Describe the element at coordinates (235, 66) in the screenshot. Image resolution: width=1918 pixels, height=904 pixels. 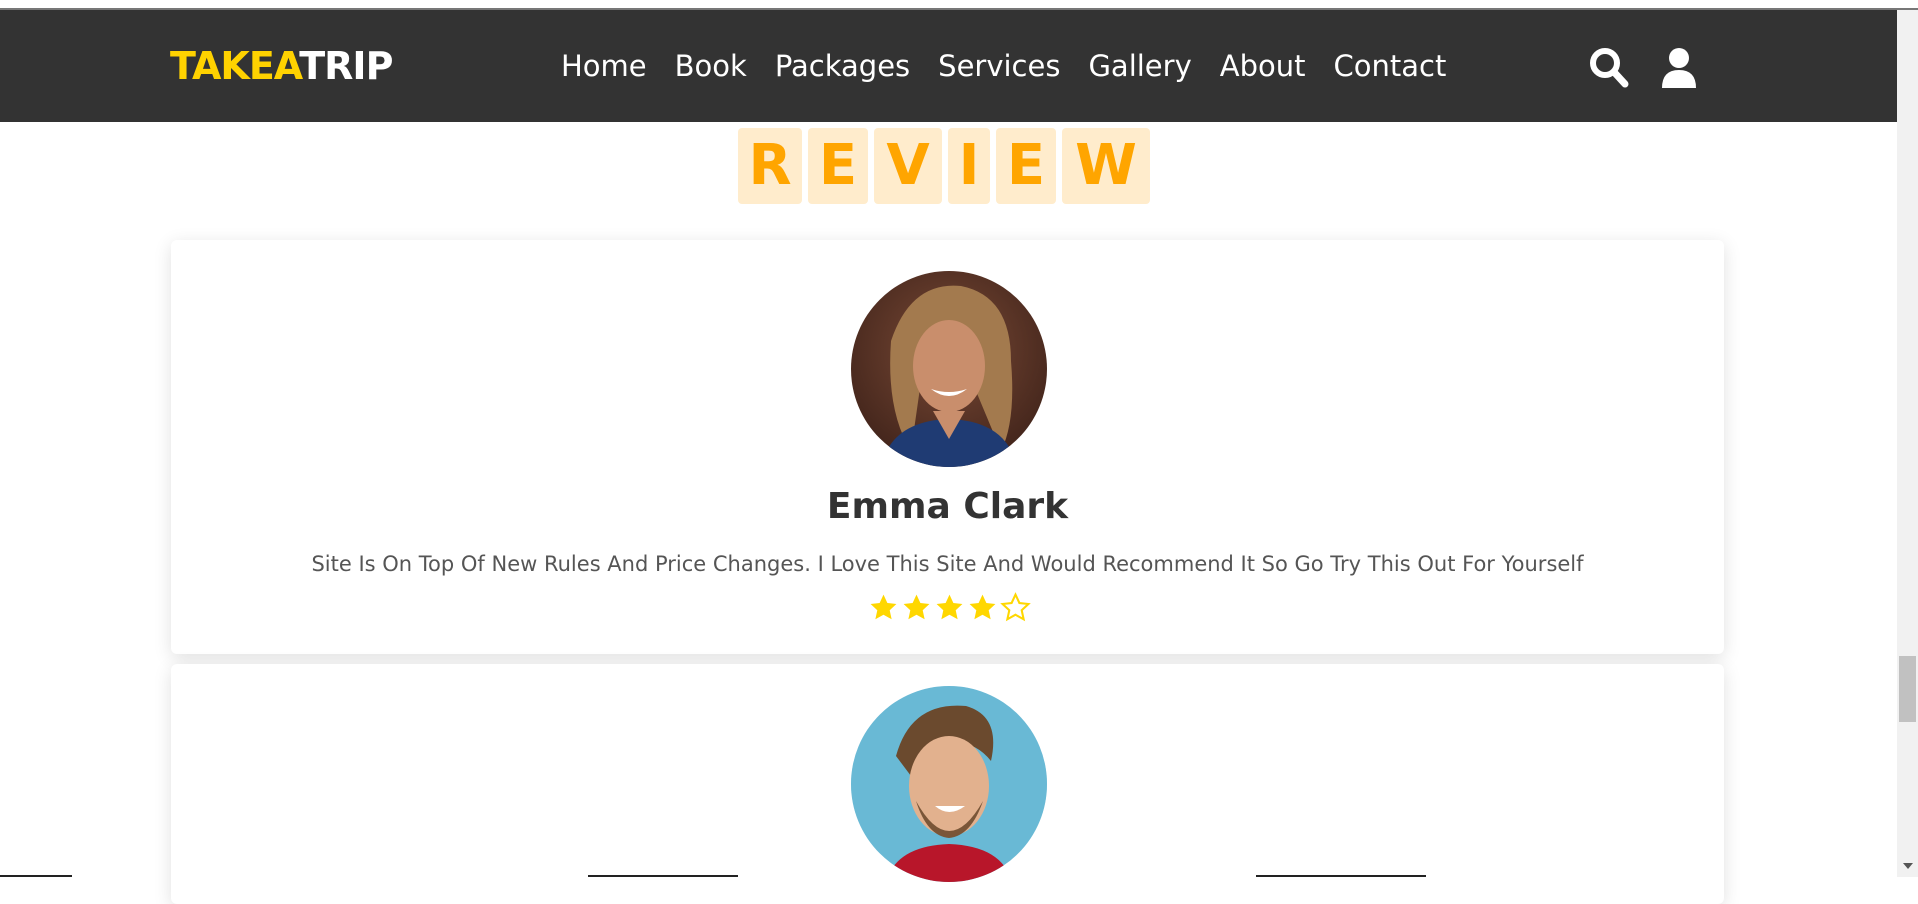
I see `logo-part-takea: TAKEA` at that location.